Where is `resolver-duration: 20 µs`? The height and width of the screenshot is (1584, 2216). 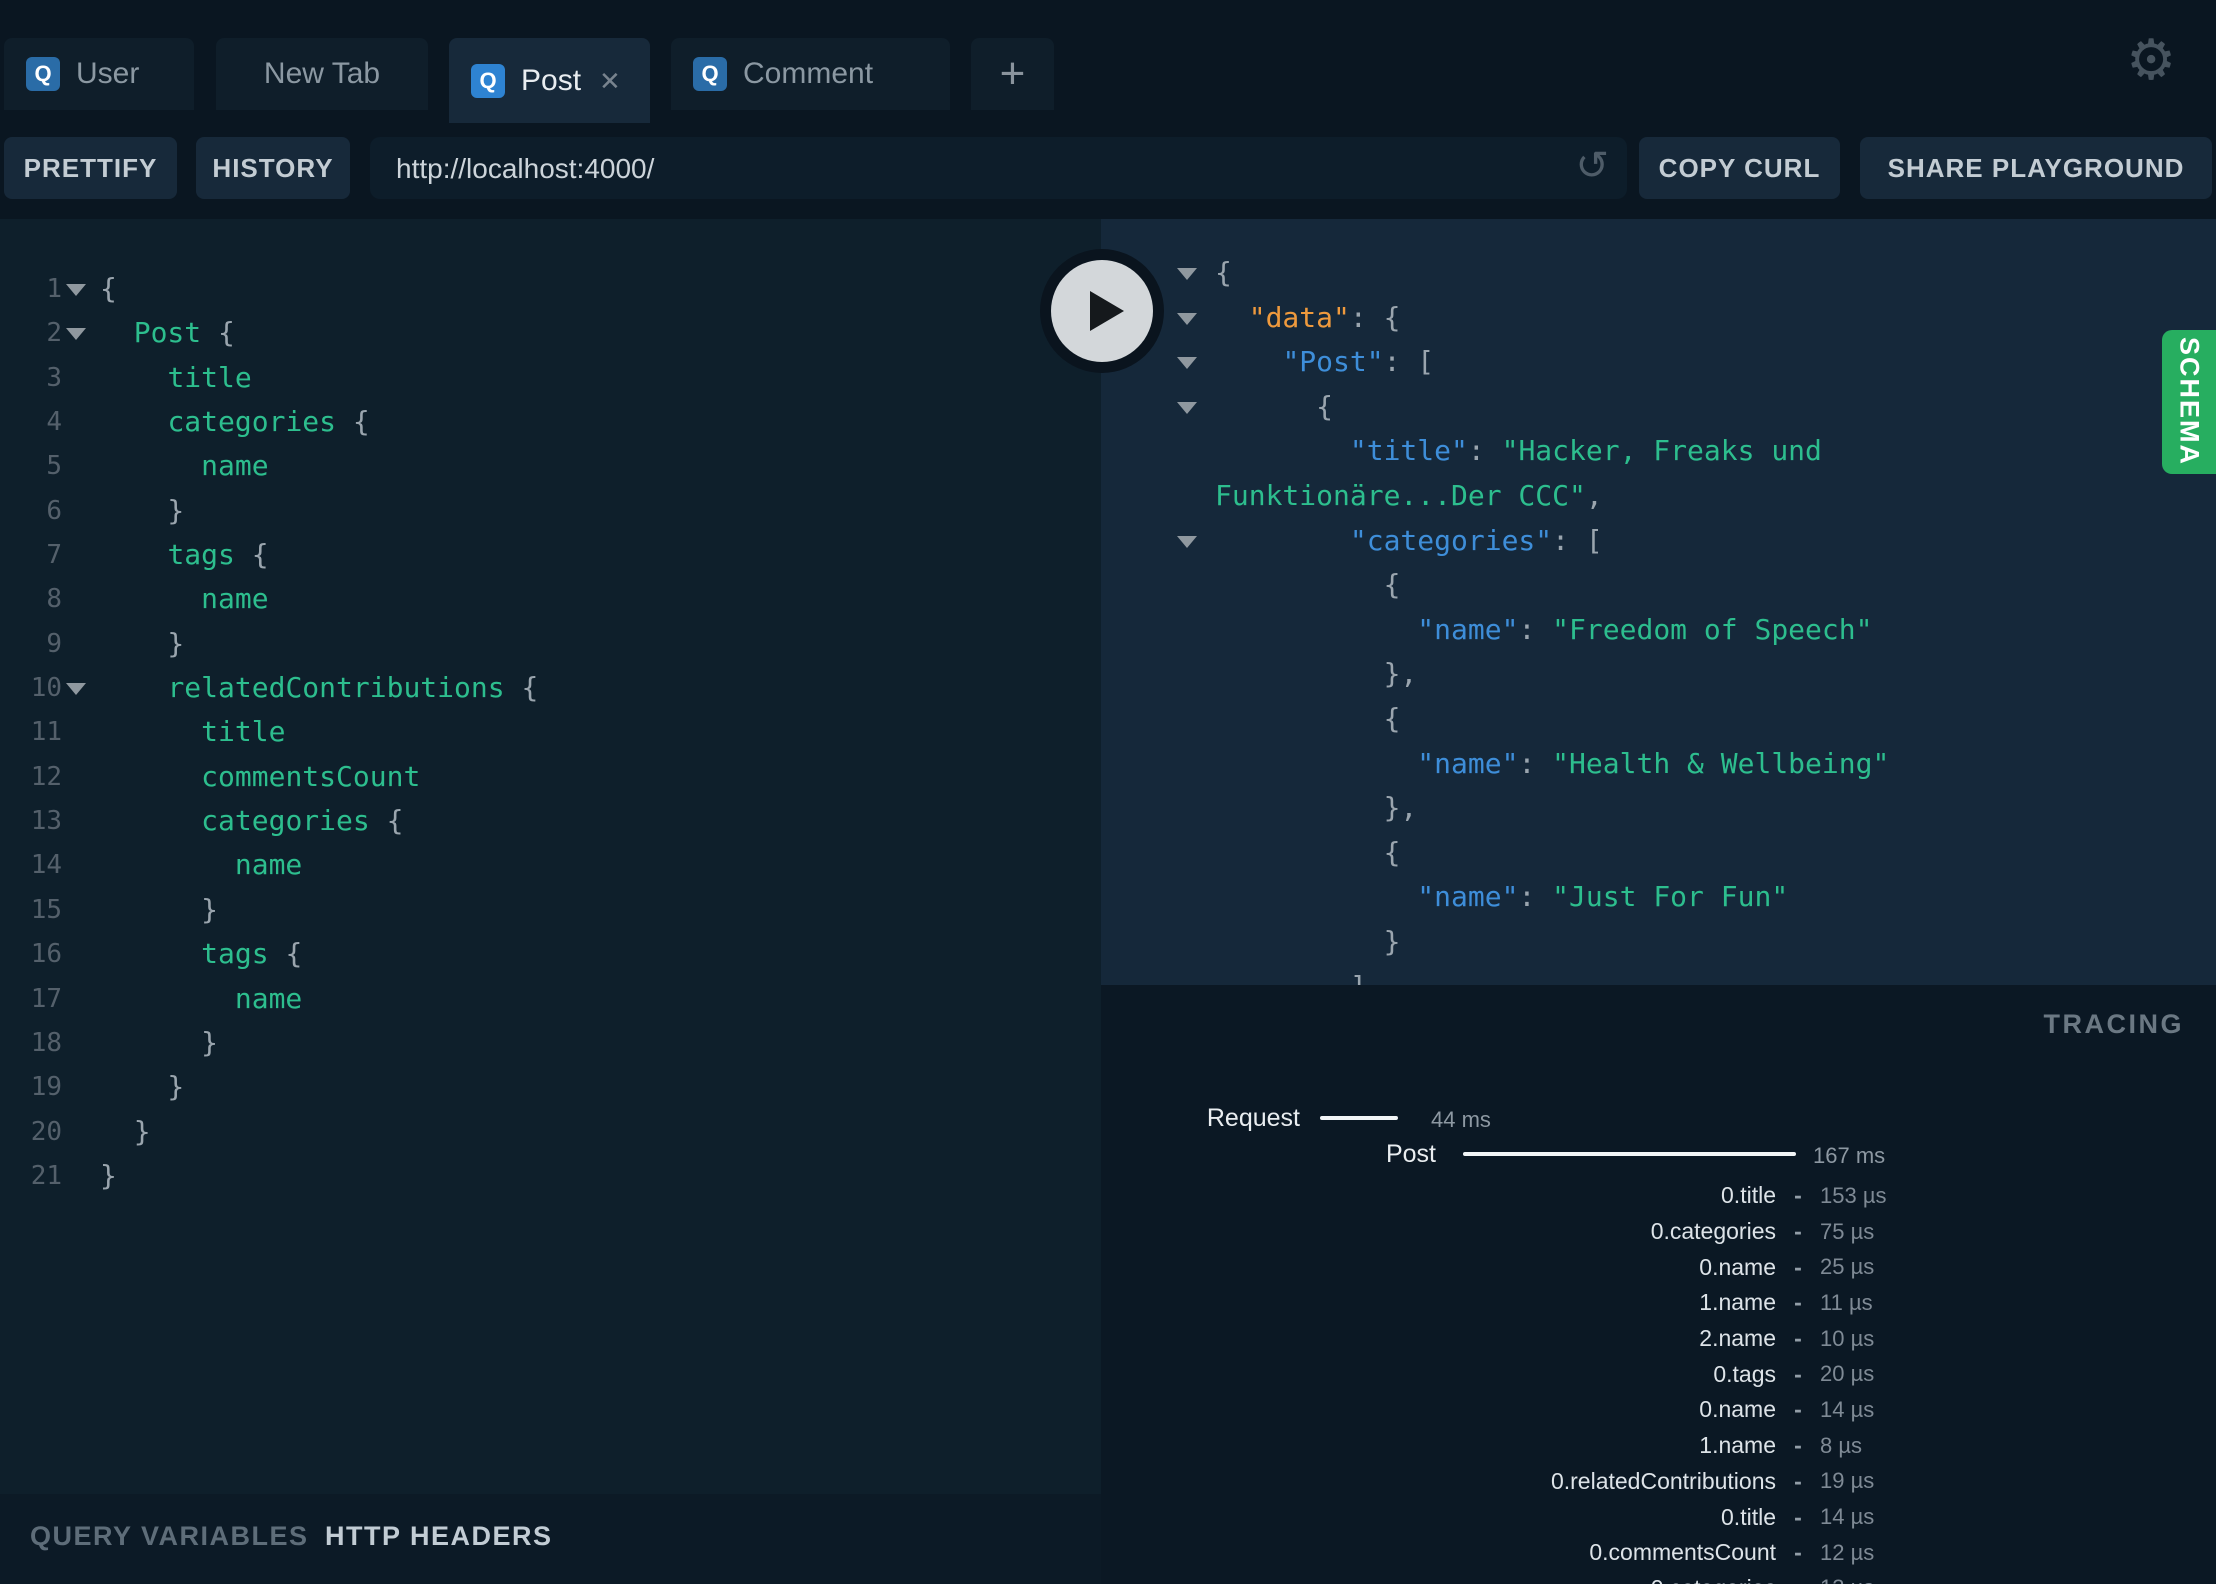 resolver-duration: 20 µs is located at coordinates (1847, 1374).